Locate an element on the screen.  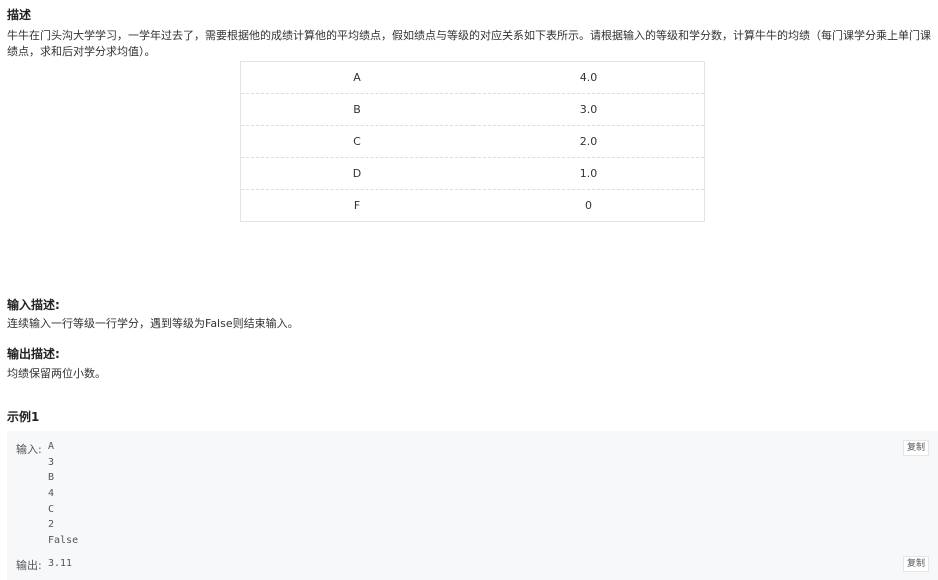
table-row: D 1.0 is located at coordinates (472, 173).